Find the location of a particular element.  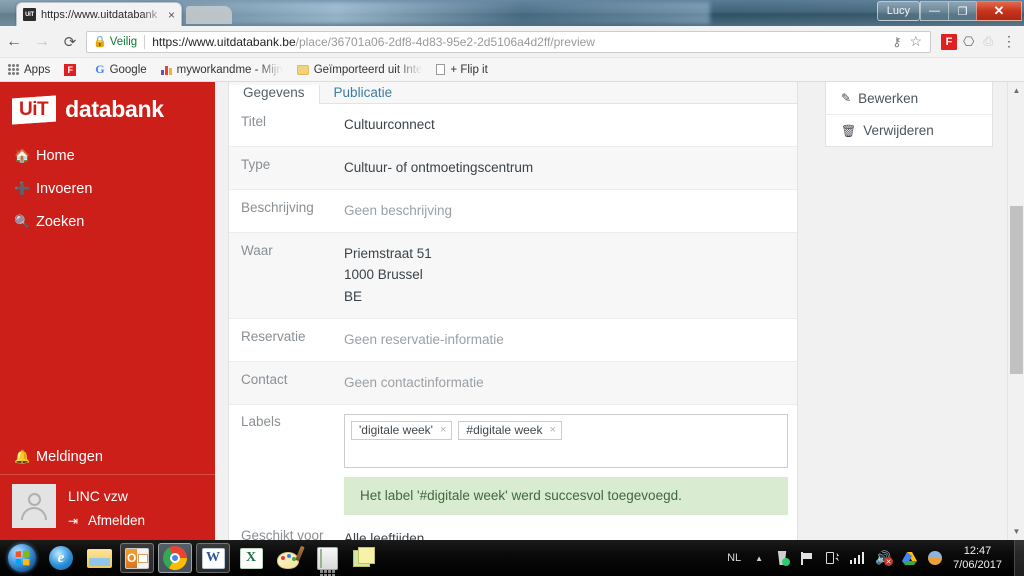

titlebar-wallpaper-smear is located at coordinates (430, 13).